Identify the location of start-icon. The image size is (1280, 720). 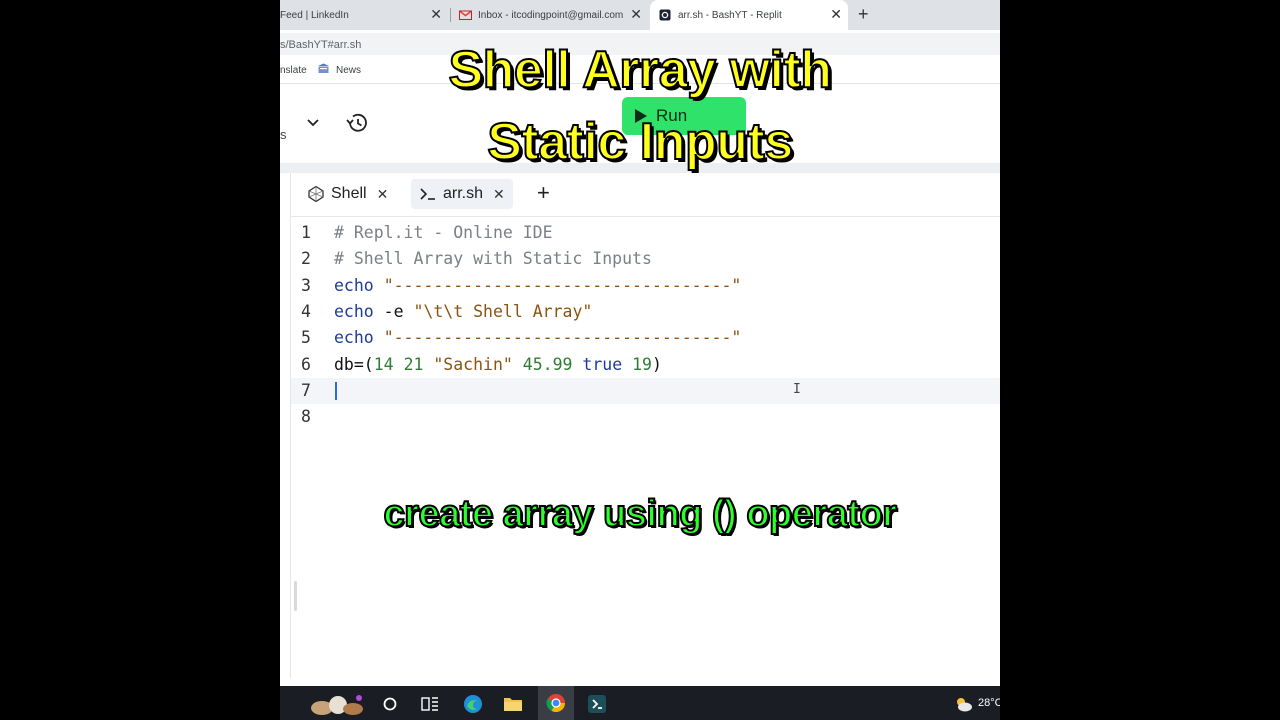
(338, 704).